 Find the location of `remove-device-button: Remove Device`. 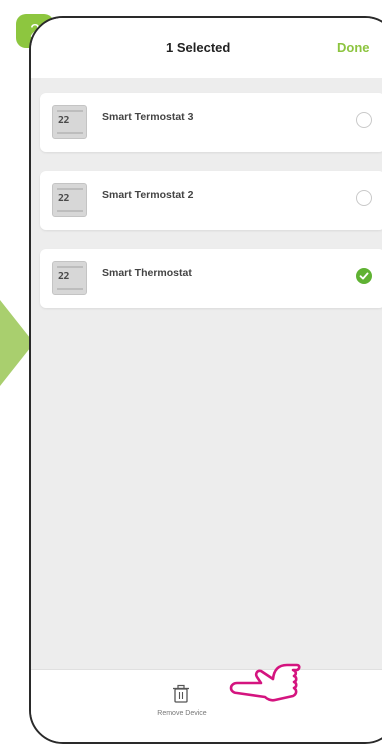

remove-device-button: Remove Device is located at coordinates (182, 713).